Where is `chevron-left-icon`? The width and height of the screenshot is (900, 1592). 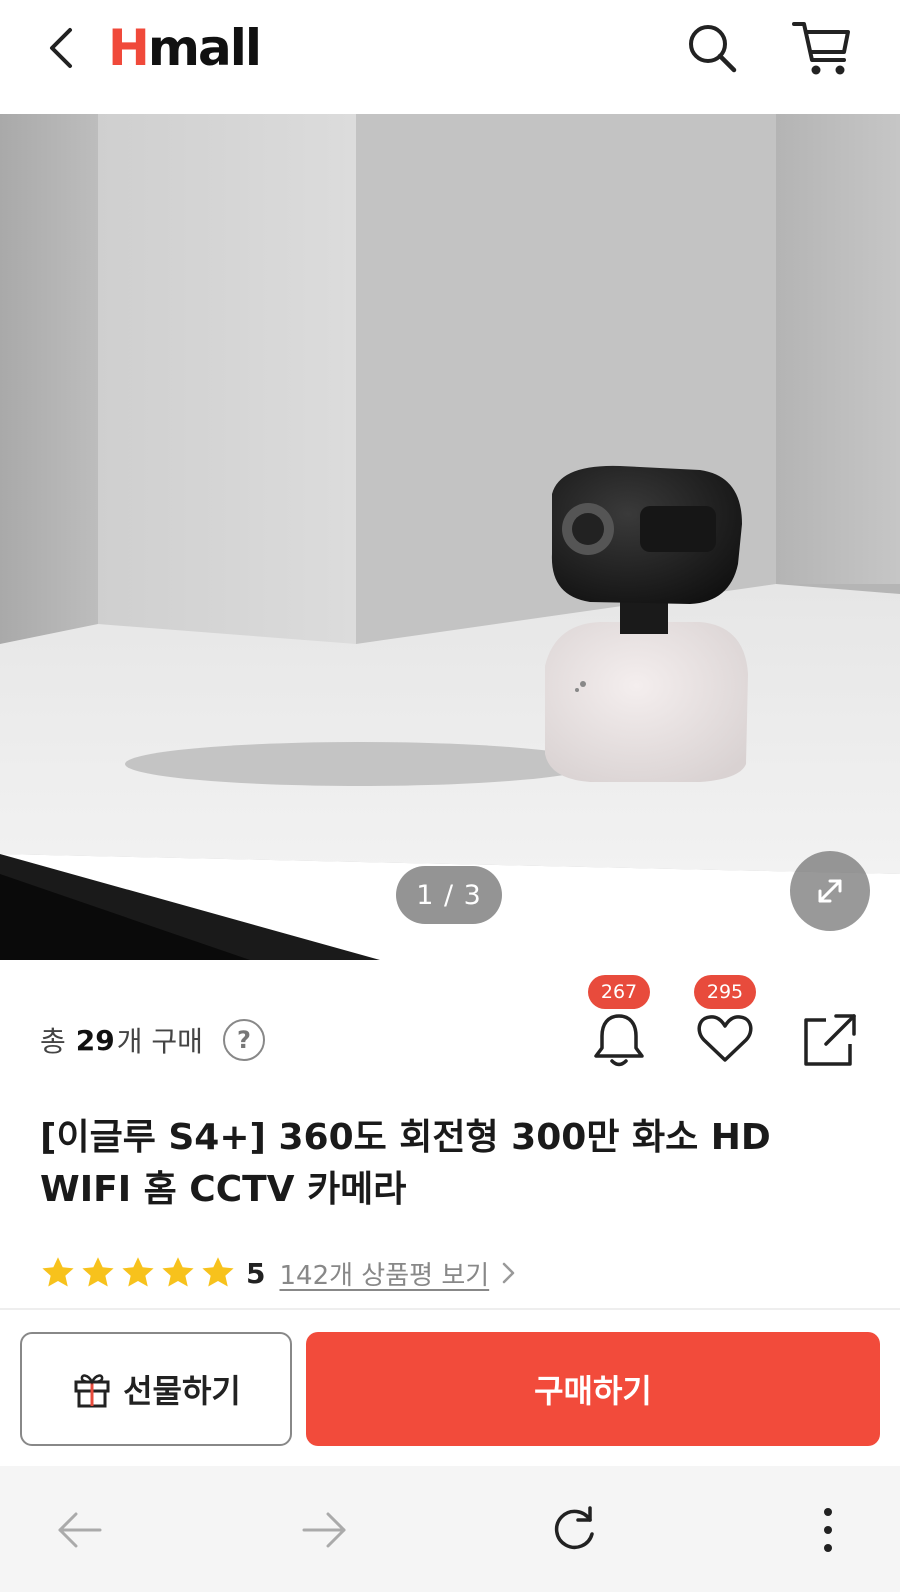
chevron-left-icon is located at coordinates (61, 48).